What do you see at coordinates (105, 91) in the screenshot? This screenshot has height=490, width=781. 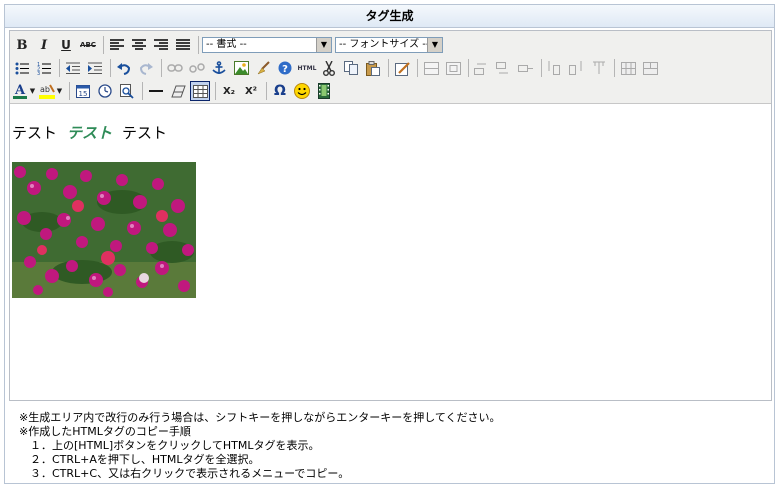 I see `insert-time-button` at bounding box center [105, 91].